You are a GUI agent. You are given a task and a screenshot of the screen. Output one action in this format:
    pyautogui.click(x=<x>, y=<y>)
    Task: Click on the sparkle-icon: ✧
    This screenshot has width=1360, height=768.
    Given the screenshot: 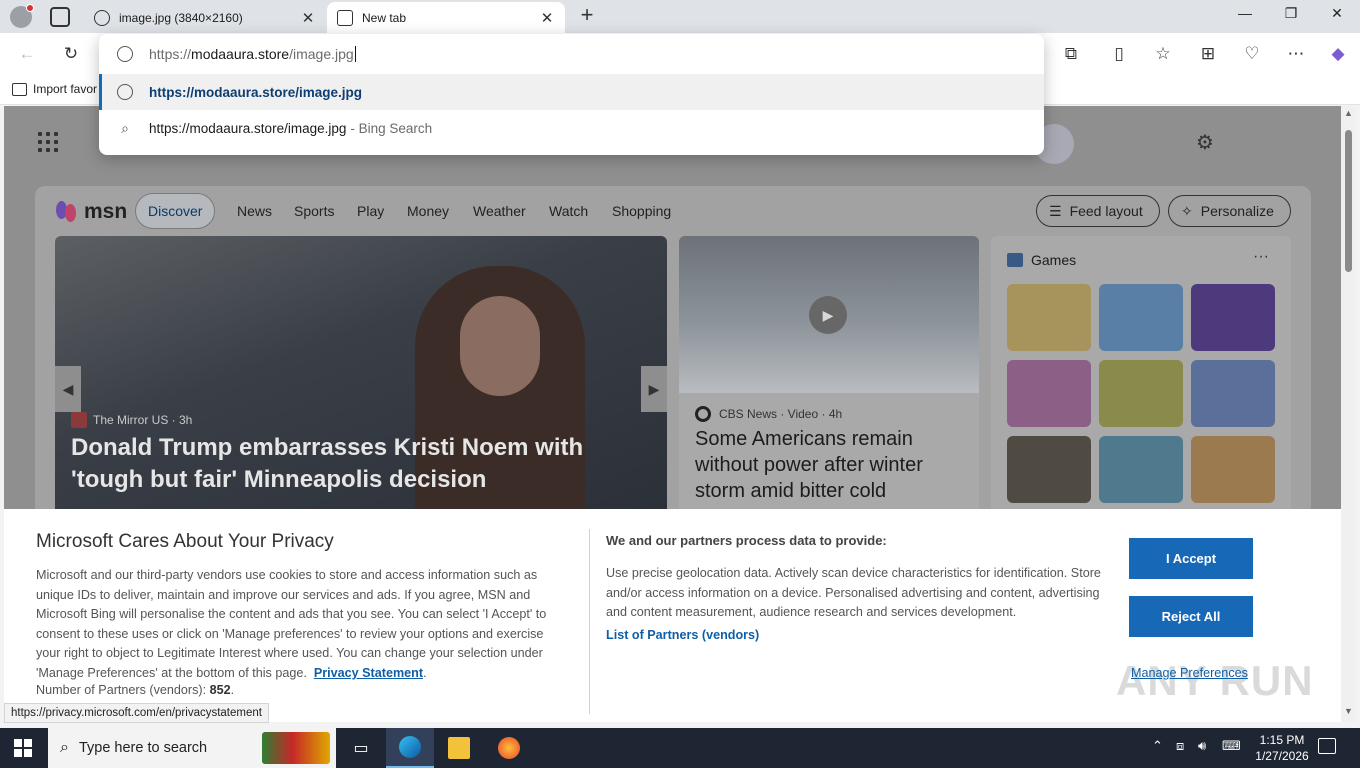 What is the action you would take?
    pyautogui.click(x=1187, y=210)
    